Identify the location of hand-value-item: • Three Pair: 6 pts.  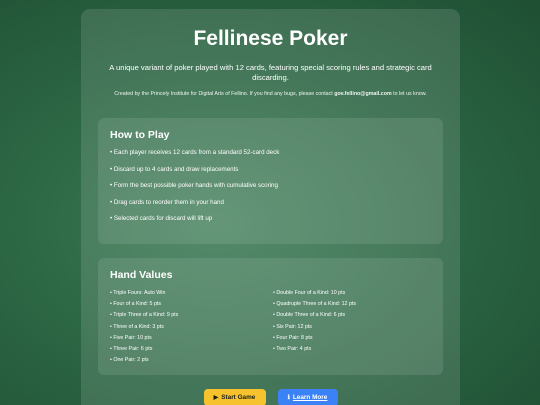
(131, 348).